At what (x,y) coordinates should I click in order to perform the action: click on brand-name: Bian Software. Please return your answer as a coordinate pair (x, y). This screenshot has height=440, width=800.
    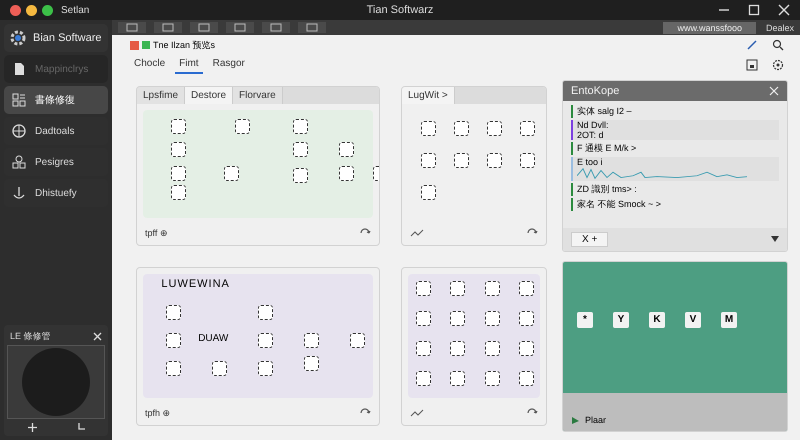
    Looking at the image, I should click on (67, 38).